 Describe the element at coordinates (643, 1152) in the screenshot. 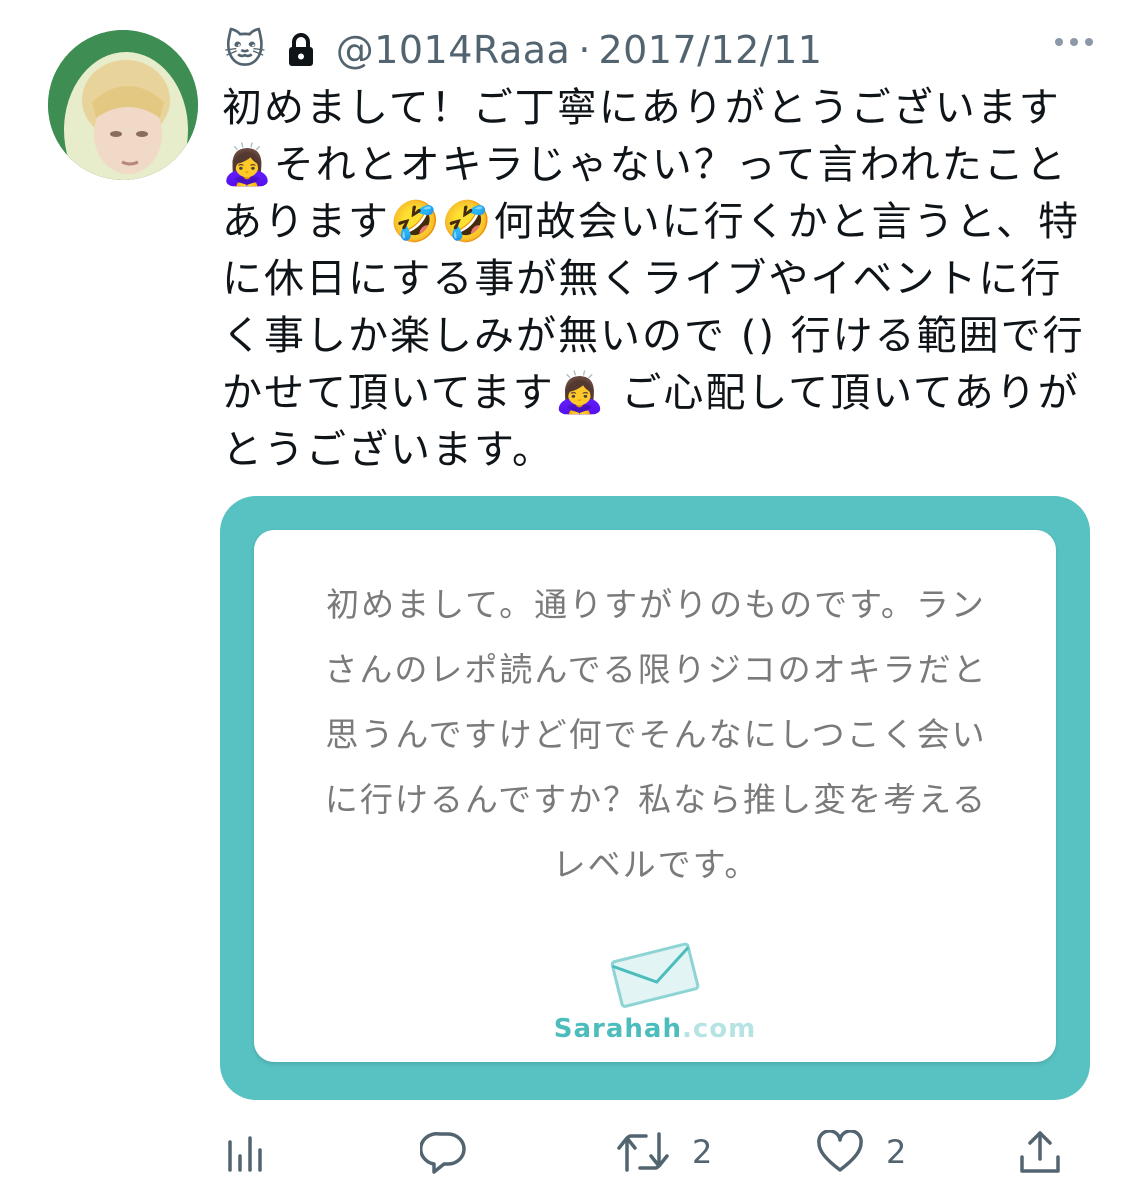

I see `retweet-icon` at that location.